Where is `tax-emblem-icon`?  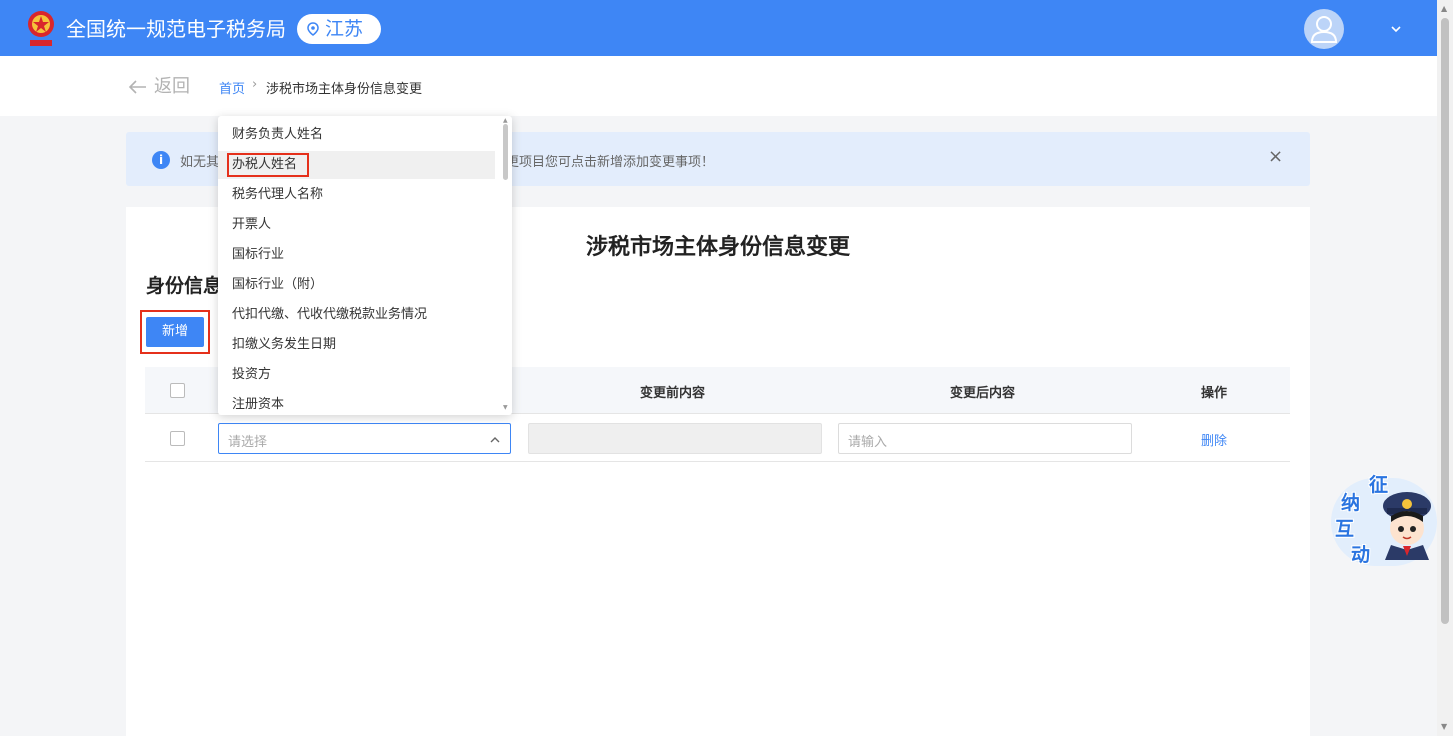 tax-emblem-icon is located at coordinates (41, 28).